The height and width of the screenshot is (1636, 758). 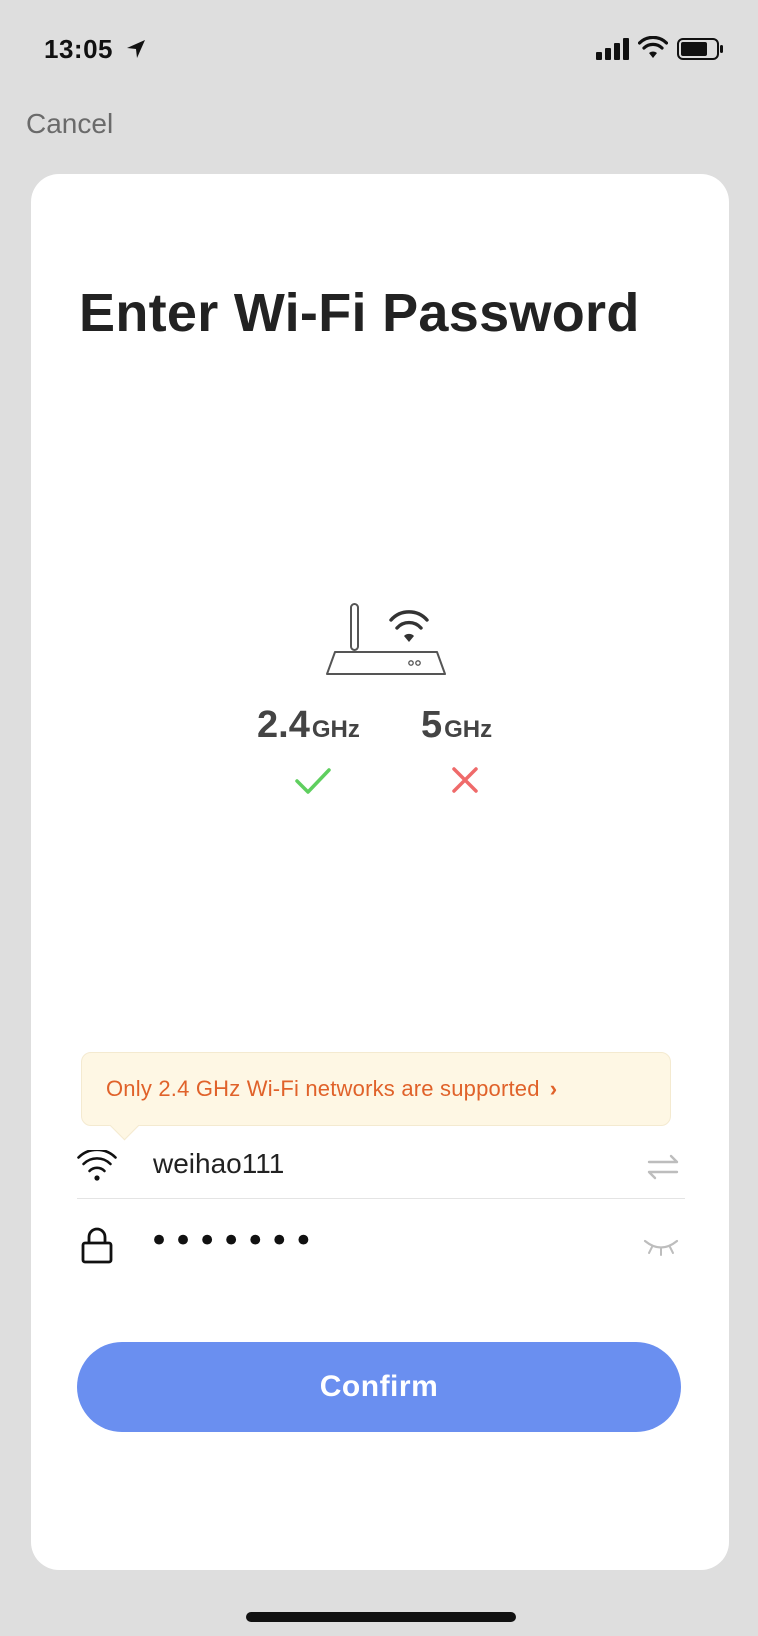 What do you see at coordinates (700, 49) in the screenshot?
I see `battery-icon` at bounding box center [700, 49].